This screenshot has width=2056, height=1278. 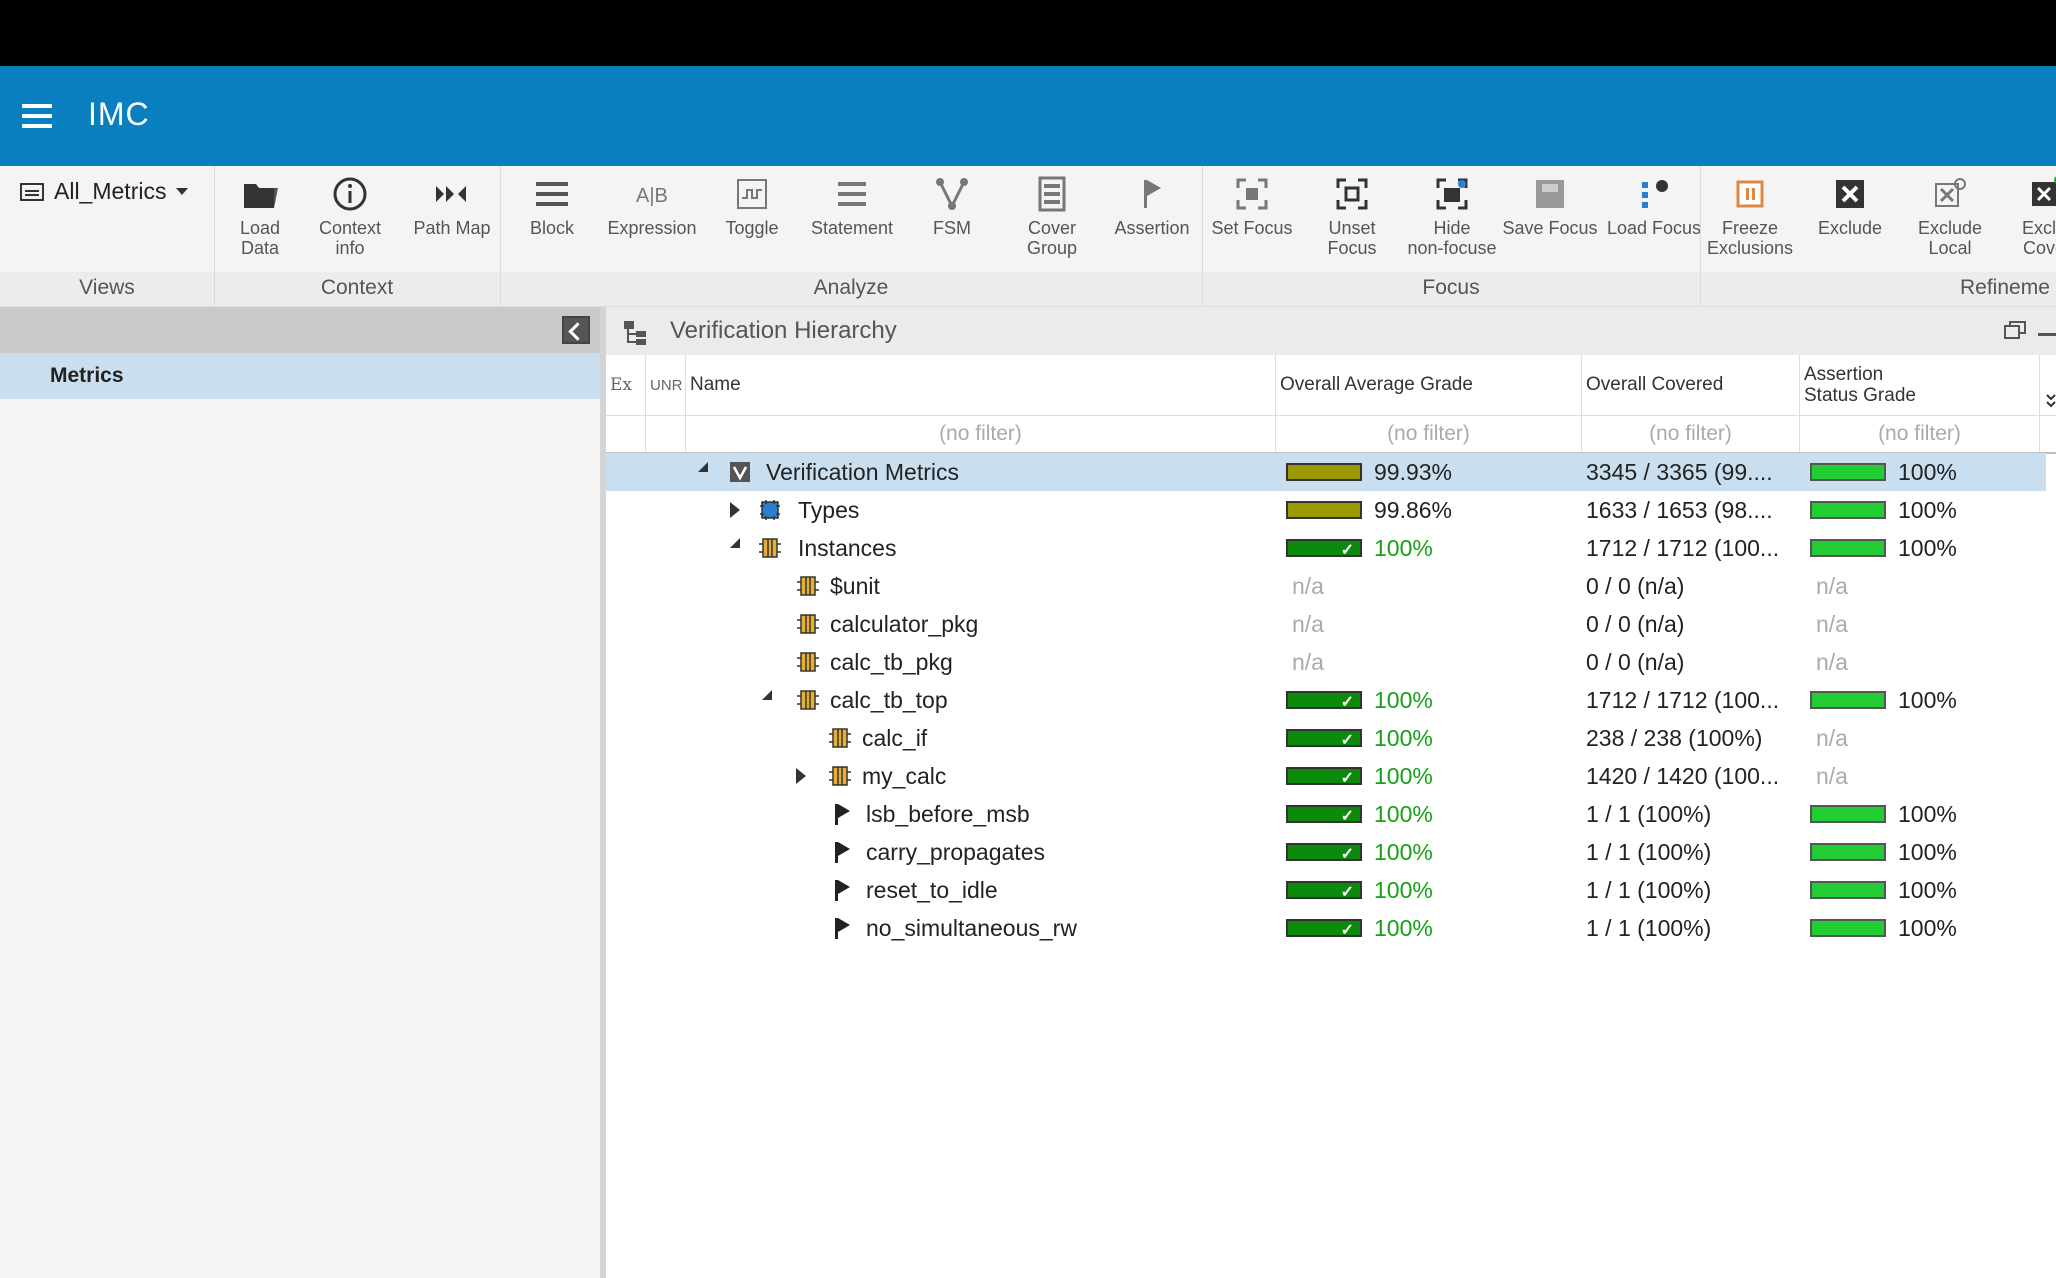 I want to click on path-map-label: Path Map, so click(x=452, y=228).